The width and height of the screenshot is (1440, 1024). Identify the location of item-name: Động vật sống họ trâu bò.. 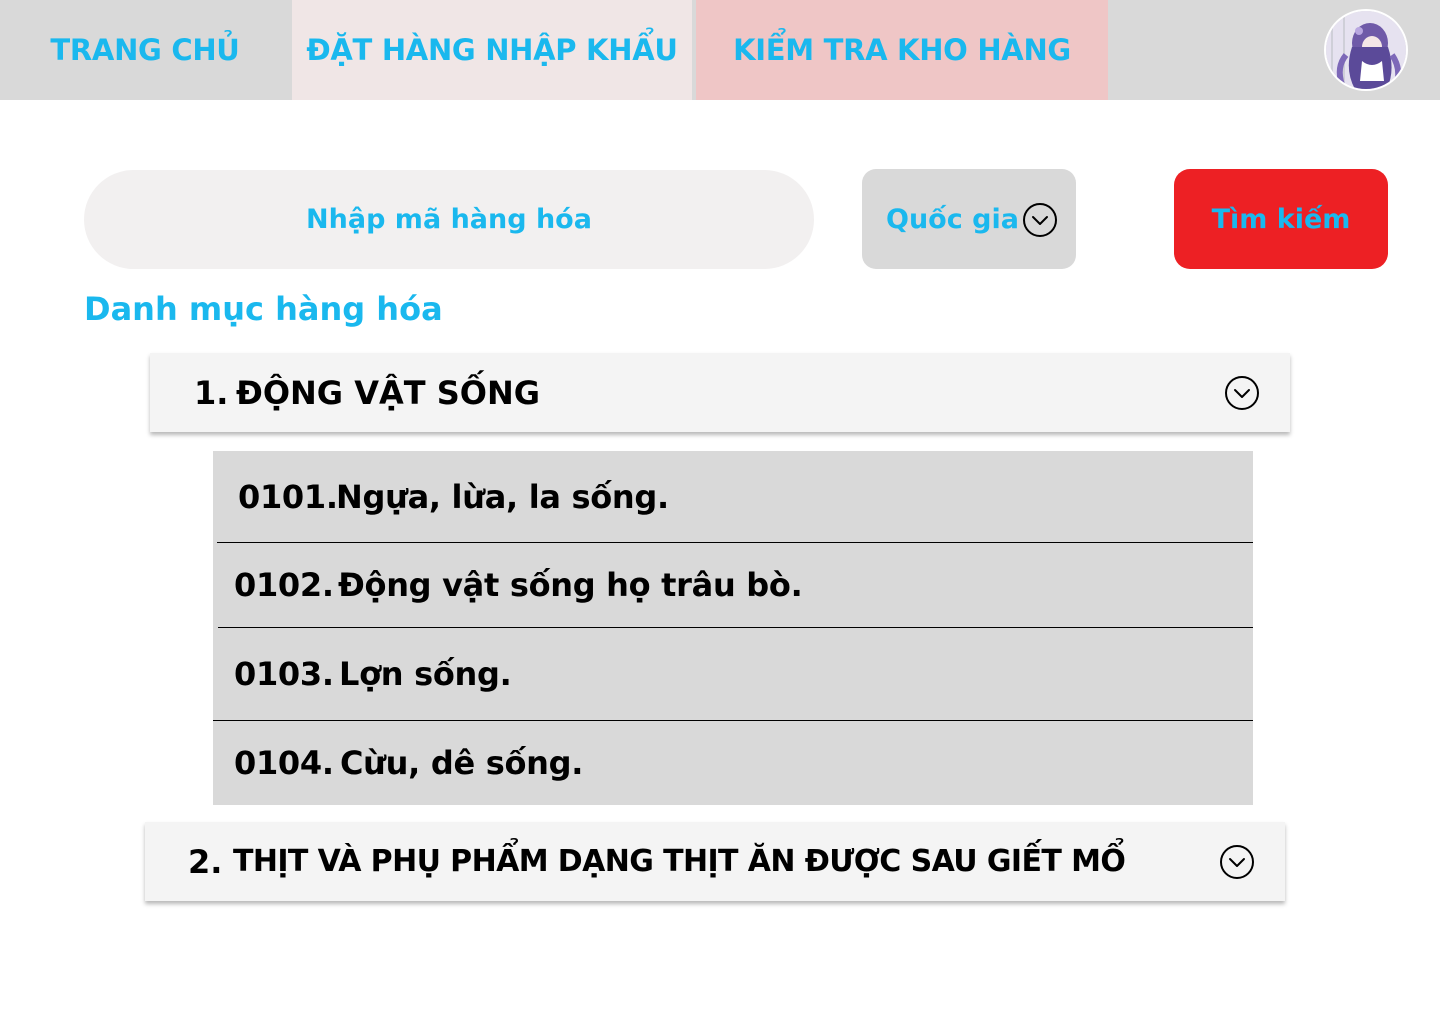
(570, 585).